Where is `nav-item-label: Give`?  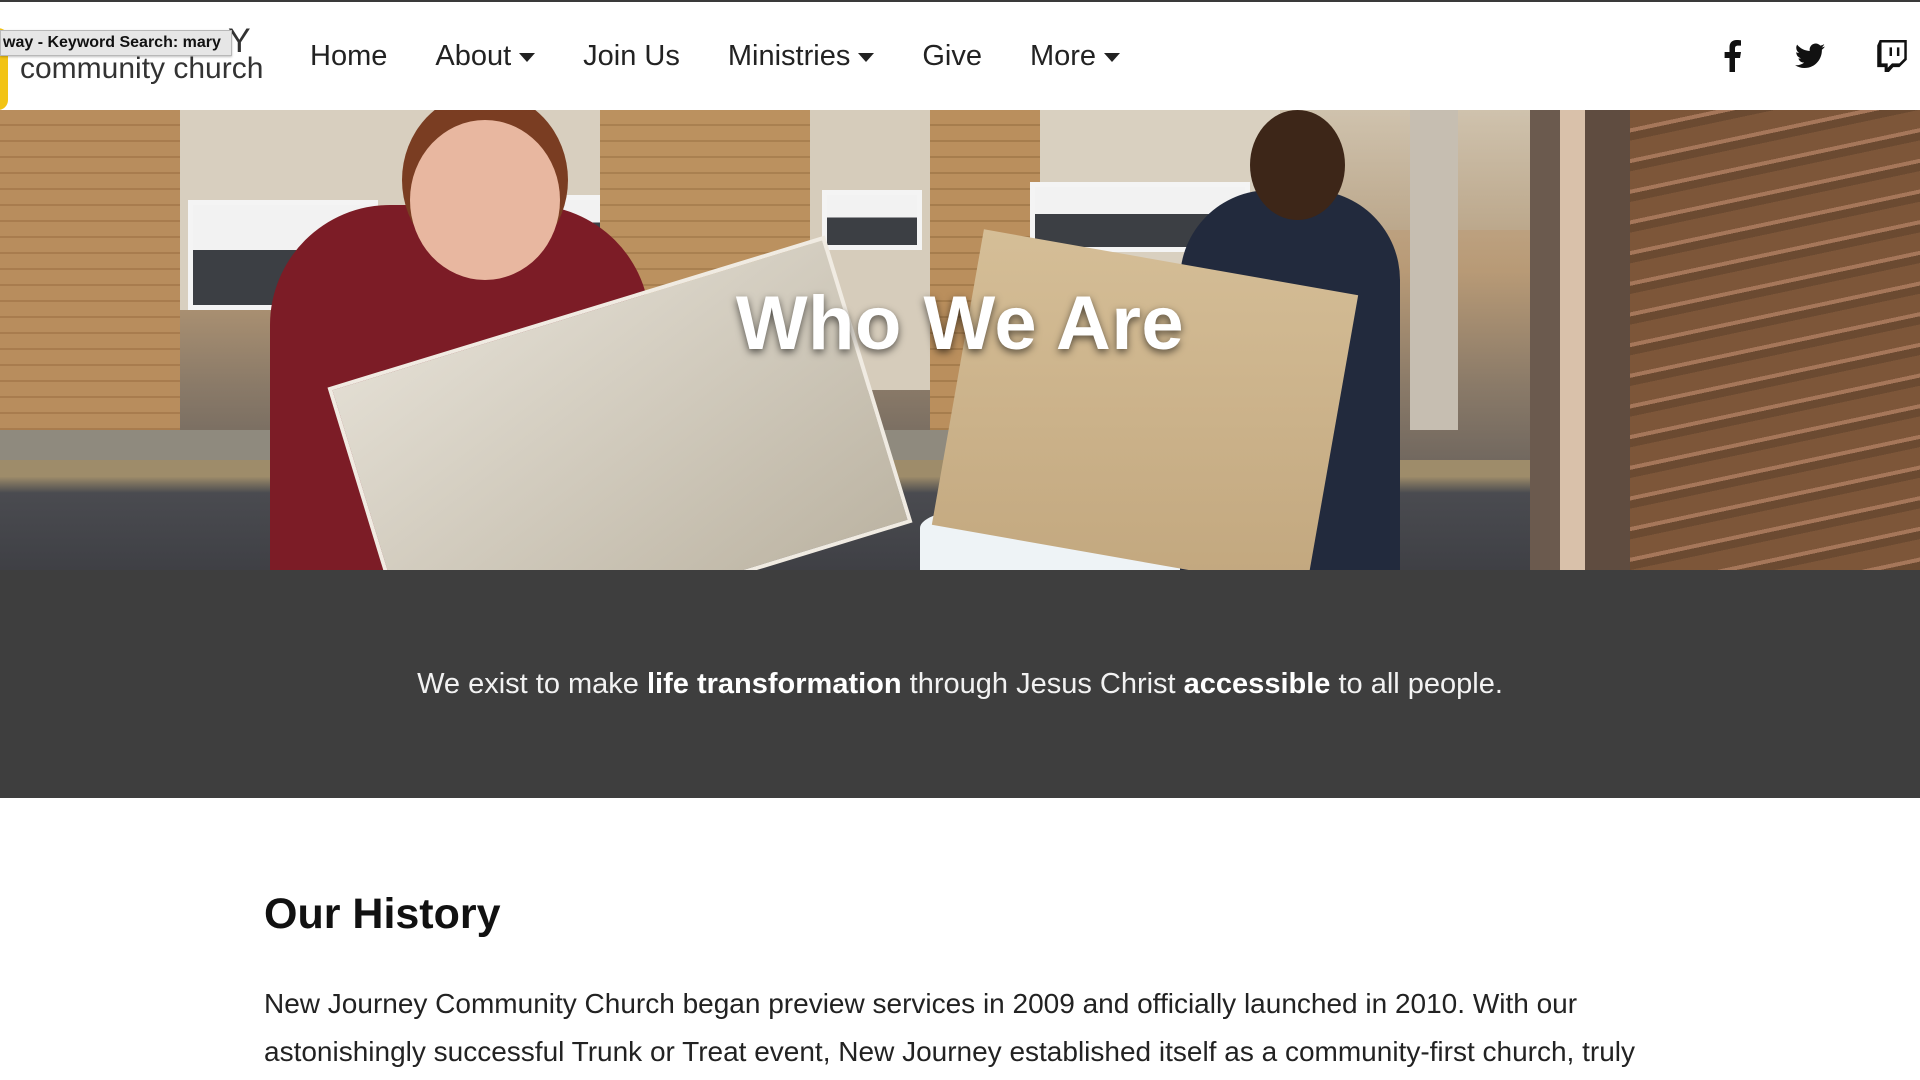 nav-item-label: Give is located at coordinates (952, 55).